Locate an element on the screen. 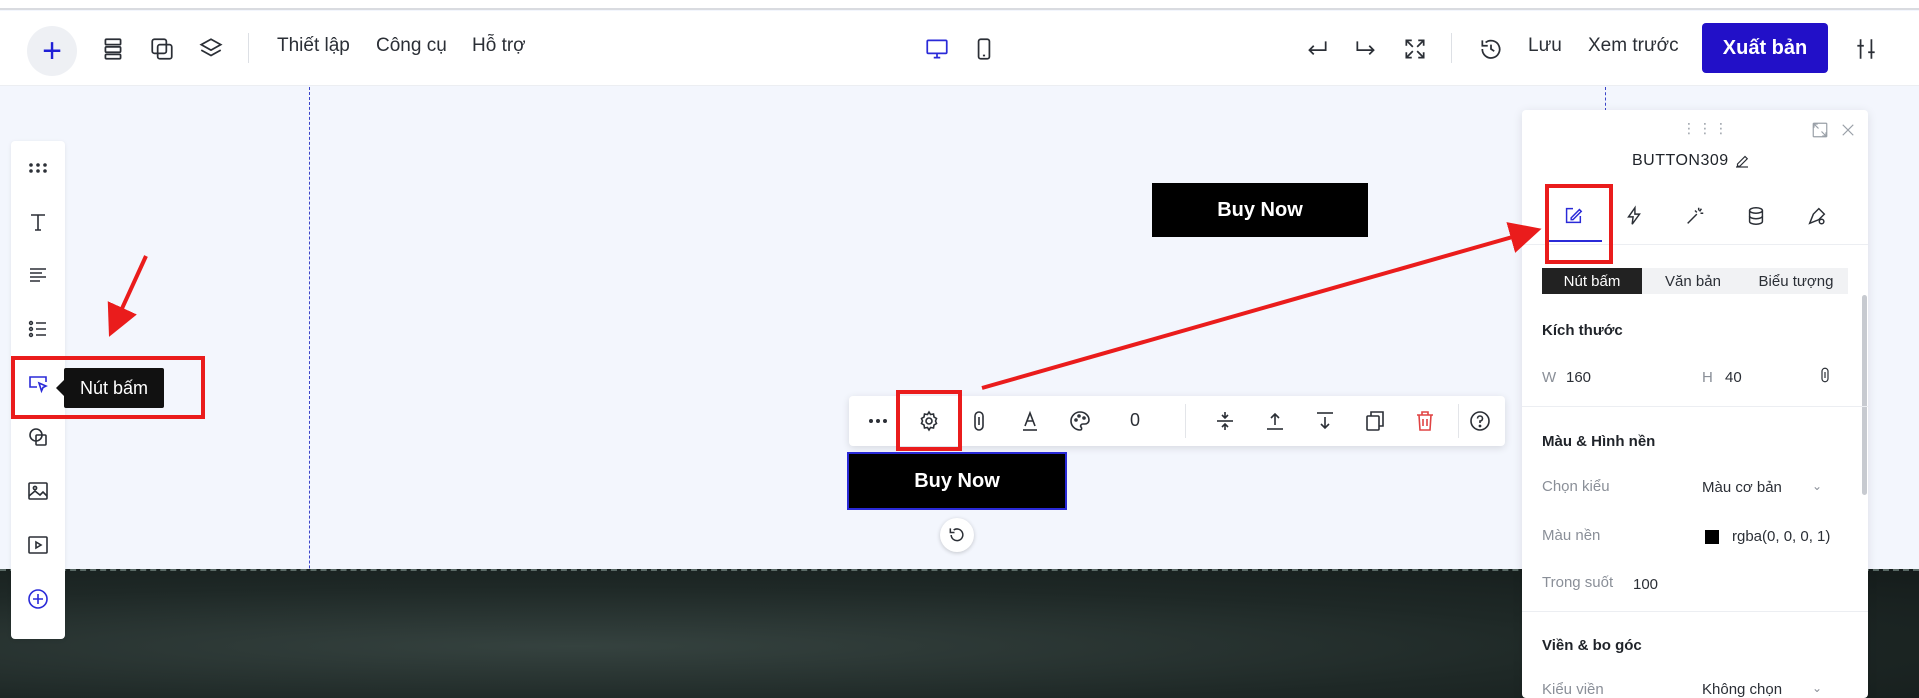 Image resolution: width=1919 pixels, height=698 pixels. width-label: W is located at coordinates (1549, 377).